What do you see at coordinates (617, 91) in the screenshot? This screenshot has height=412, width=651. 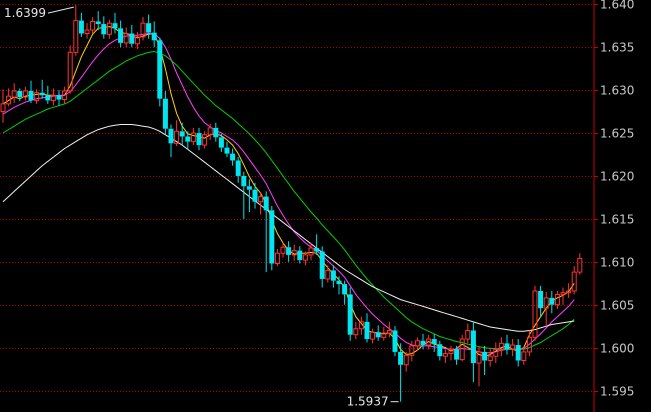 I see `tick-label: 1.630` at bounding box center [617, 91].